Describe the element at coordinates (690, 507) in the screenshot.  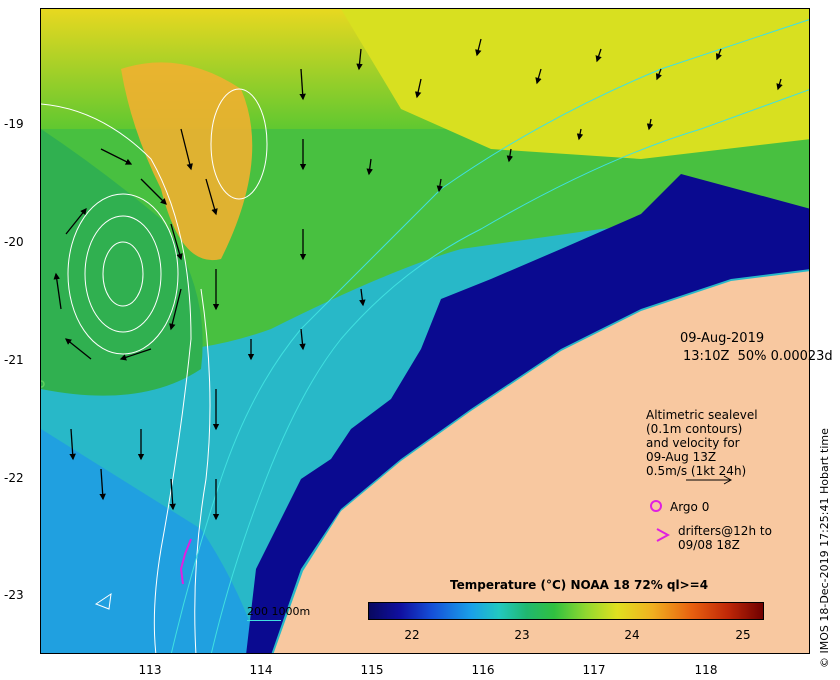
I see `argo-label: Argo 0` at that location.